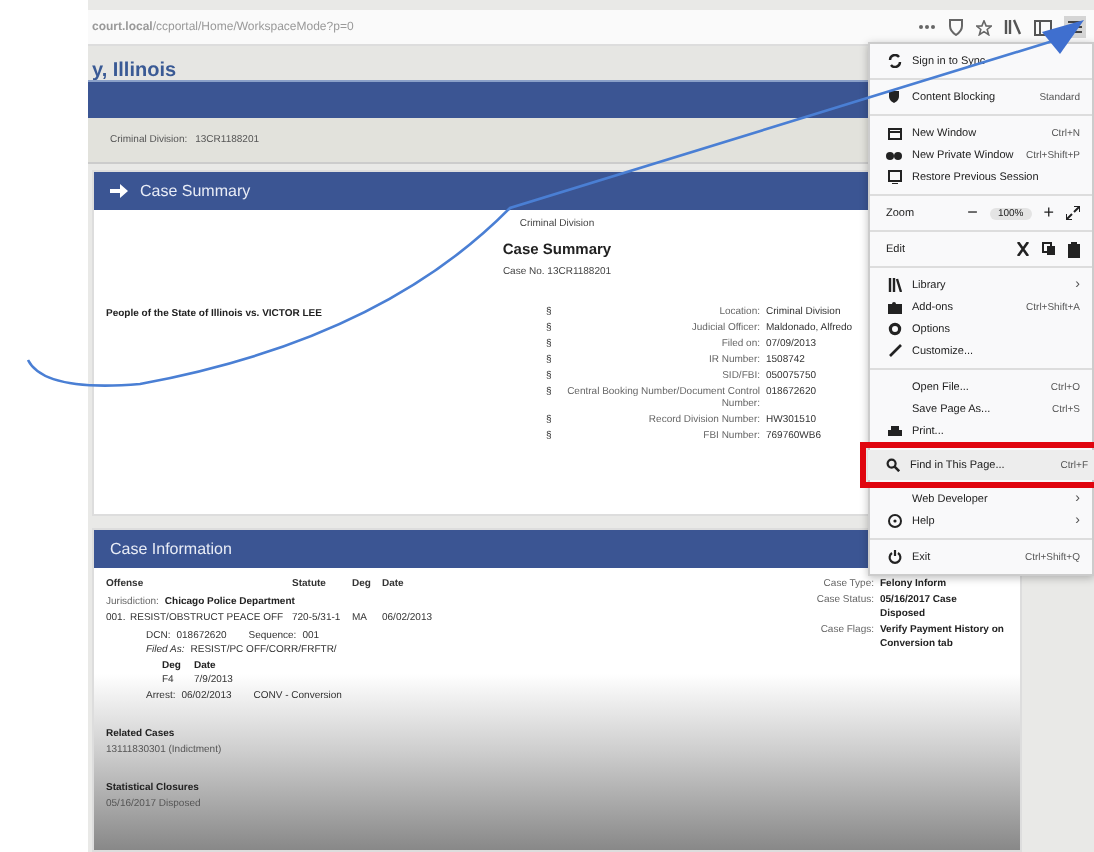  What do you see at coordinates (119, 191) in the screenshot?
I see `arrow-right-icon` at bounding box center [119, 191].